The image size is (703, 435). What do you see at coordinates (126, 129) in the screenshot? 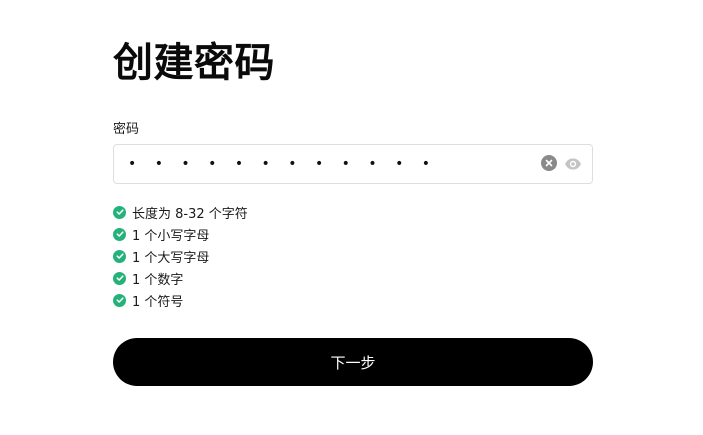
I see `password-label: 密码` at bounding box center [126, 129].